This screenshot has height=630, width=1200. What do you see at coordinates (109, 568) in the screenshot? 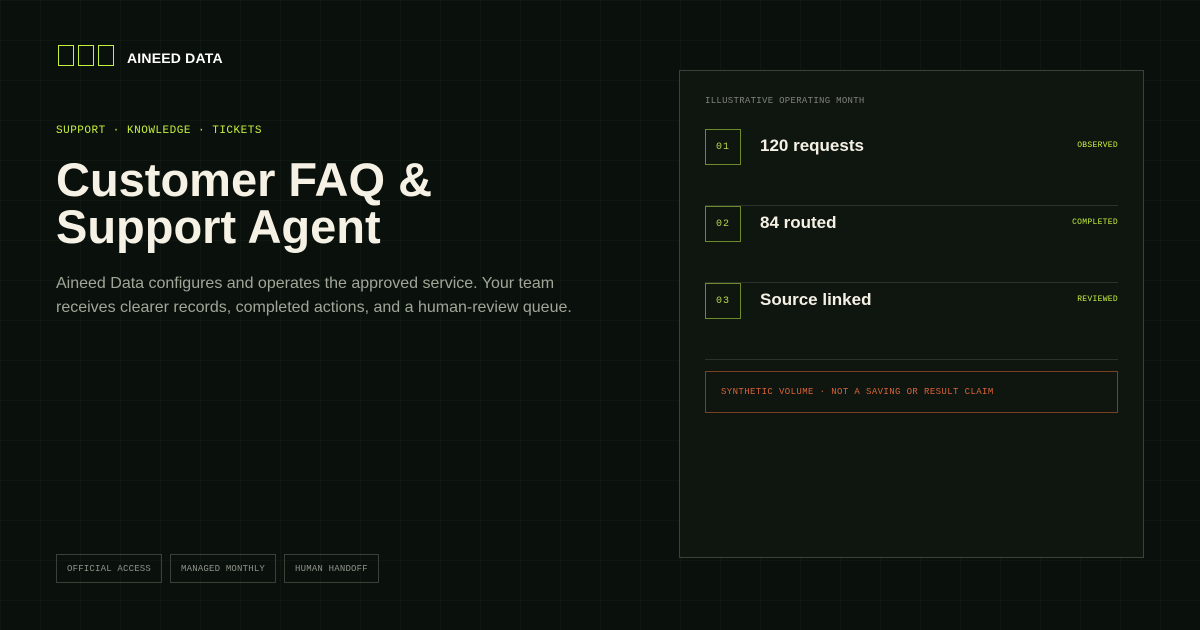
I see `chip-official-access: OFFICIAL ACCESS` at bounding box center [109, 568].